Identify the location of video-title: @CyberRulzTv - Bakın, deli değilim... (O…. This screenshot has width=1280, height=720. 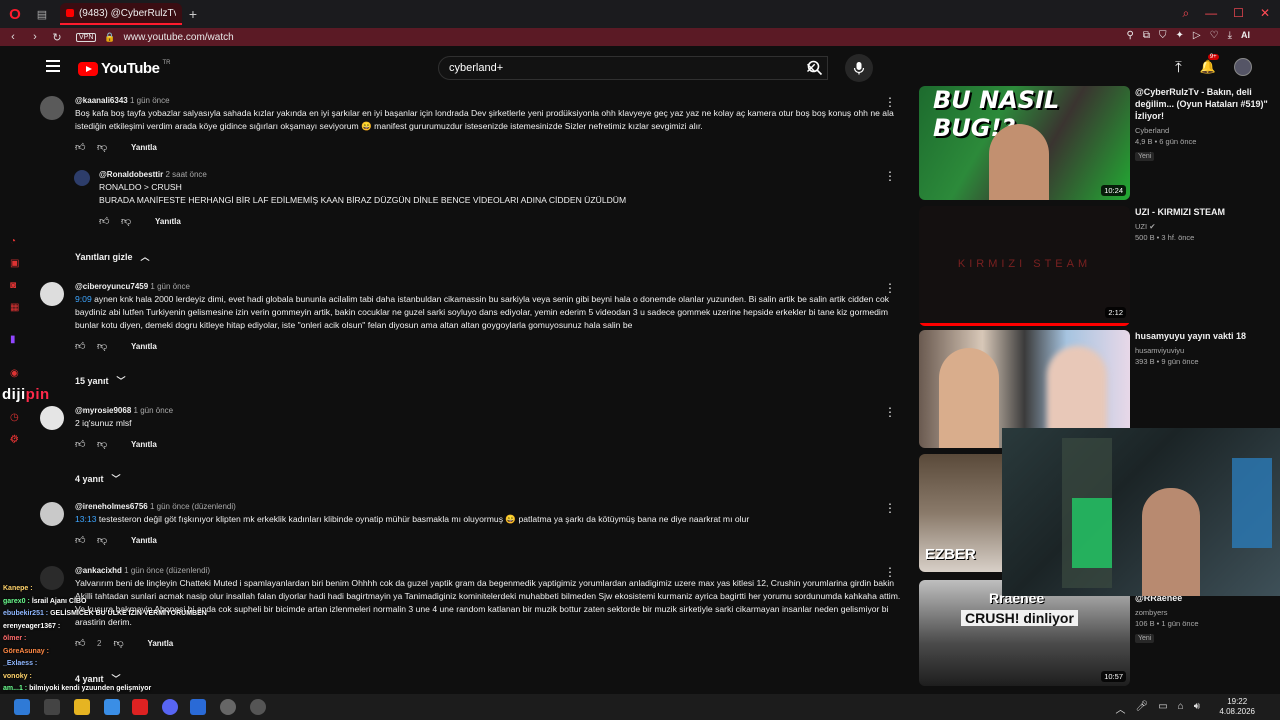
(1205, 104).